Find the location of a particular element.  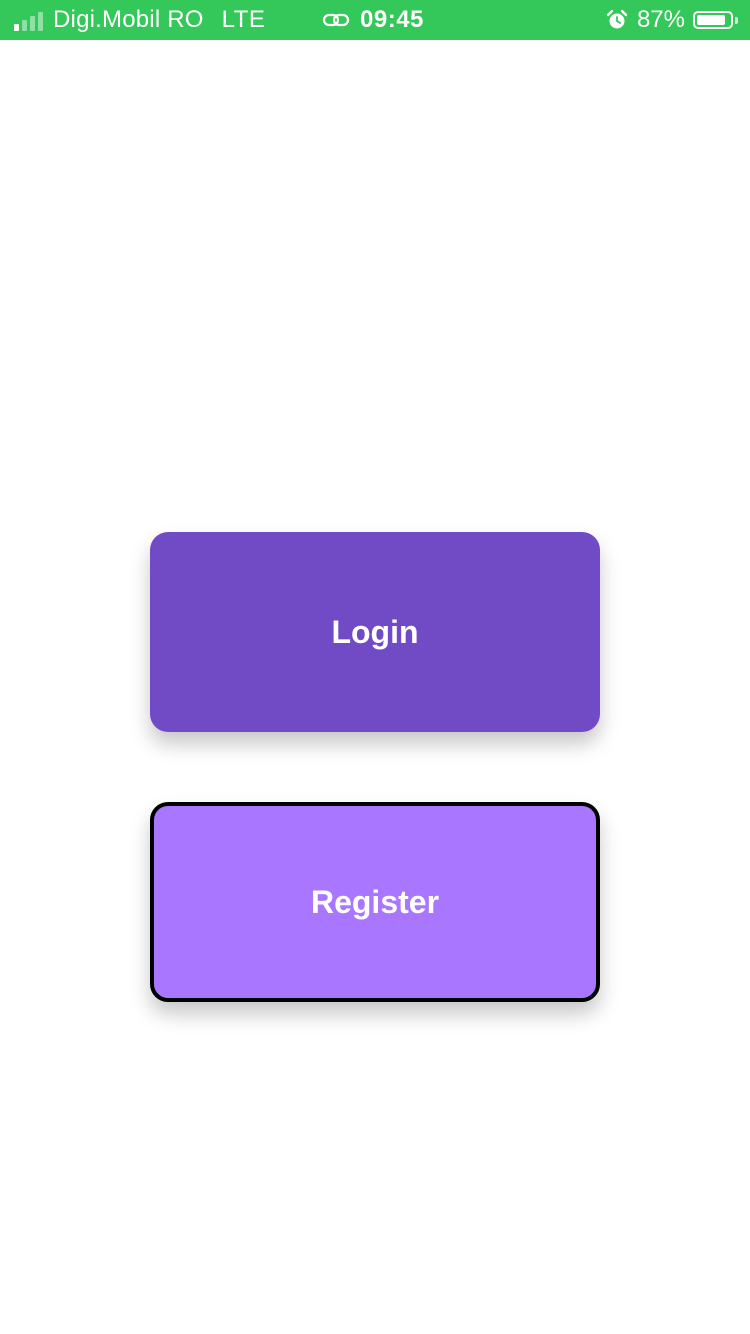

status-bar-left: Digi.Mobil RO LTE is located at coordinates (139, 20).